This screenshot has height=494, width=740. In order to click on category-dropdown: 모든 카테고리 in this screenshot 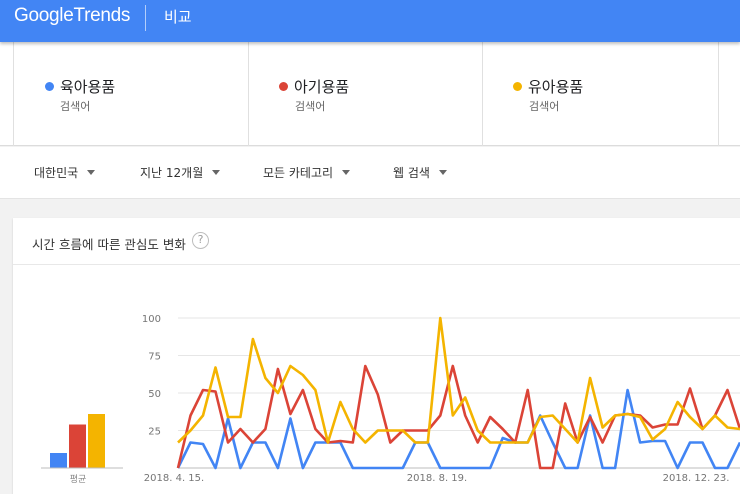, I will do `click(307, 172)`.